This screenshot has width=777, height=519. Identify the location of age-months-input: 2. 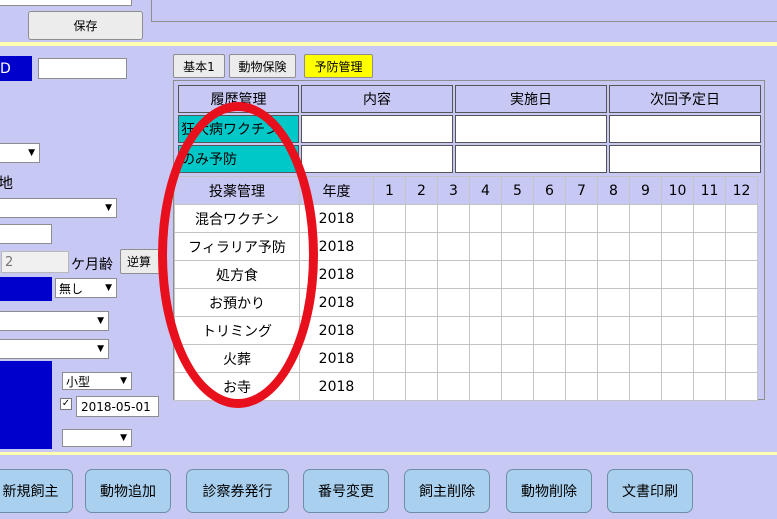
(35, 262).